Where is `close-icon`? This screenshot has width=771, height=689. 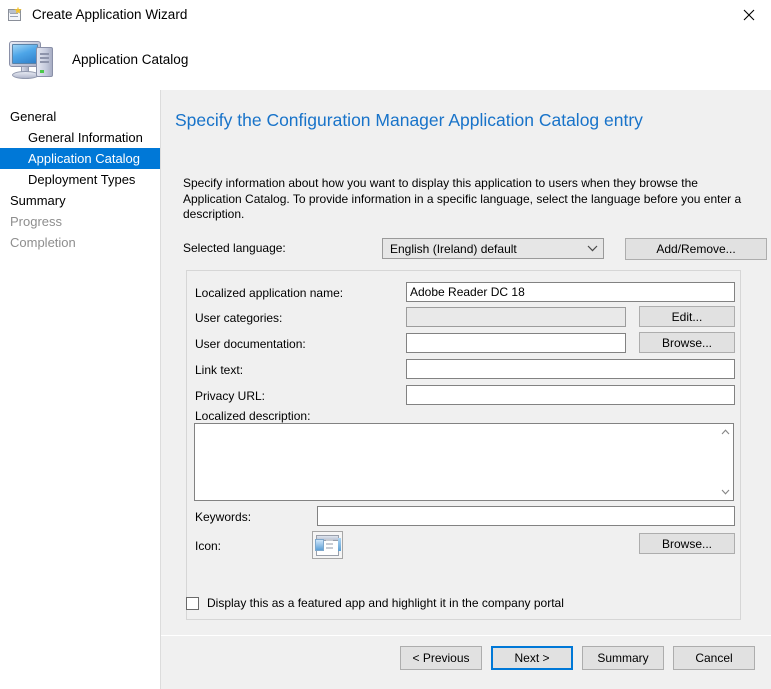
close-icon is located at coordinates (748, 14).